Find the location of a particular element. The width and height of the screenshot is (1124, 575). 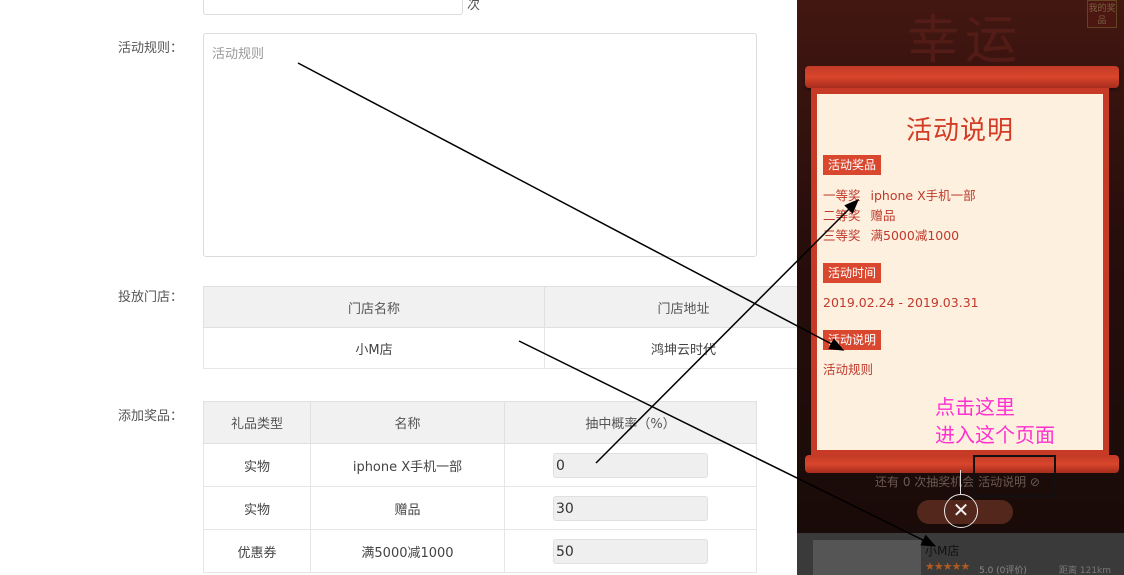

table-row: 实物 赠品 30 is located at coordinates (480, 508).